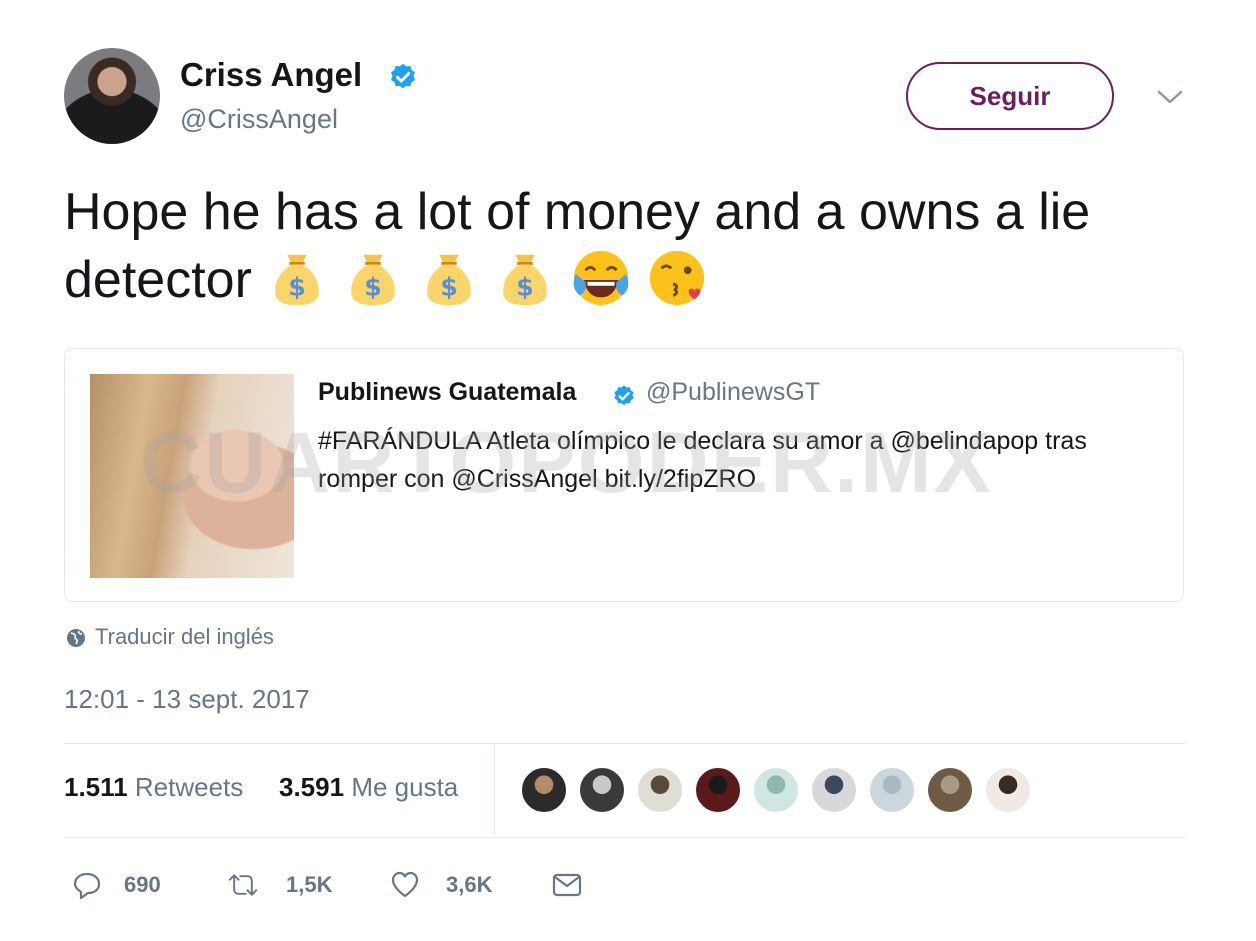  What do you see at coordinates (96, 787) in the screenshot?
I see `retweets-count: 1.511` at bounding box center [96, 787].